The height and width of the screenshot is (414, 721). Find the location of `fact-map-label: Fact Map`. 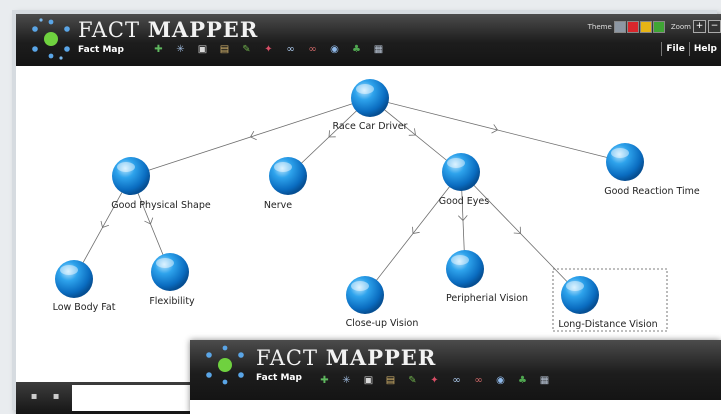

fact-map-label: Fact Map is located at coordinates (101, 50).